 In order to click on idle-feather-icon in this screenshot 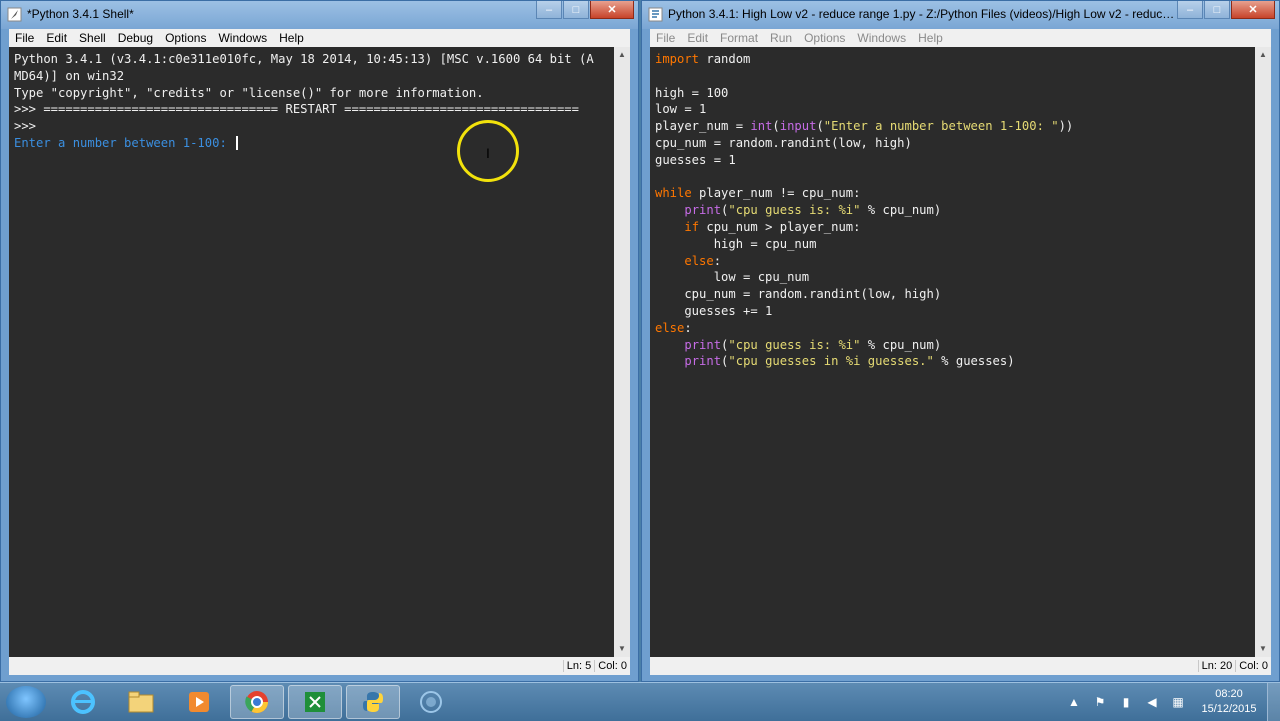, I will do `click(14, 14)`.